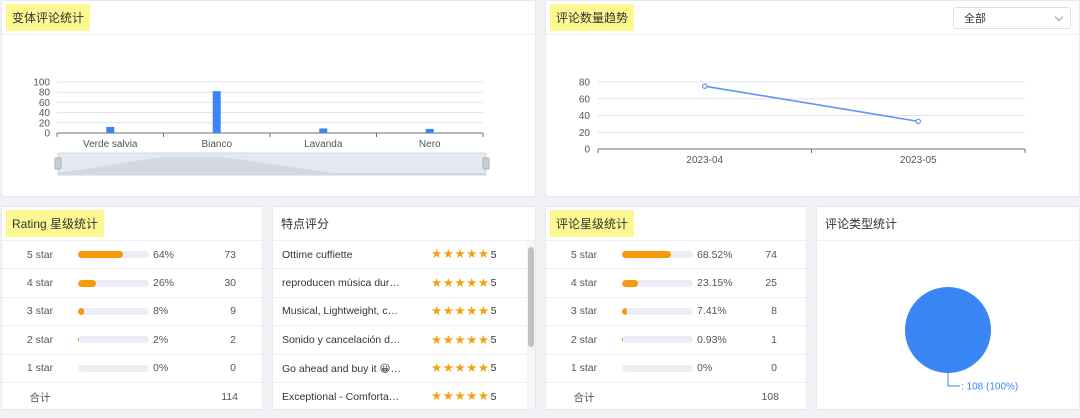 The height and width of the screenshot is (418, 1080). Describe the element at coordinates (592, 223) in the screenshot. I see `review-star-card-title: 评论星级统计` at that location.